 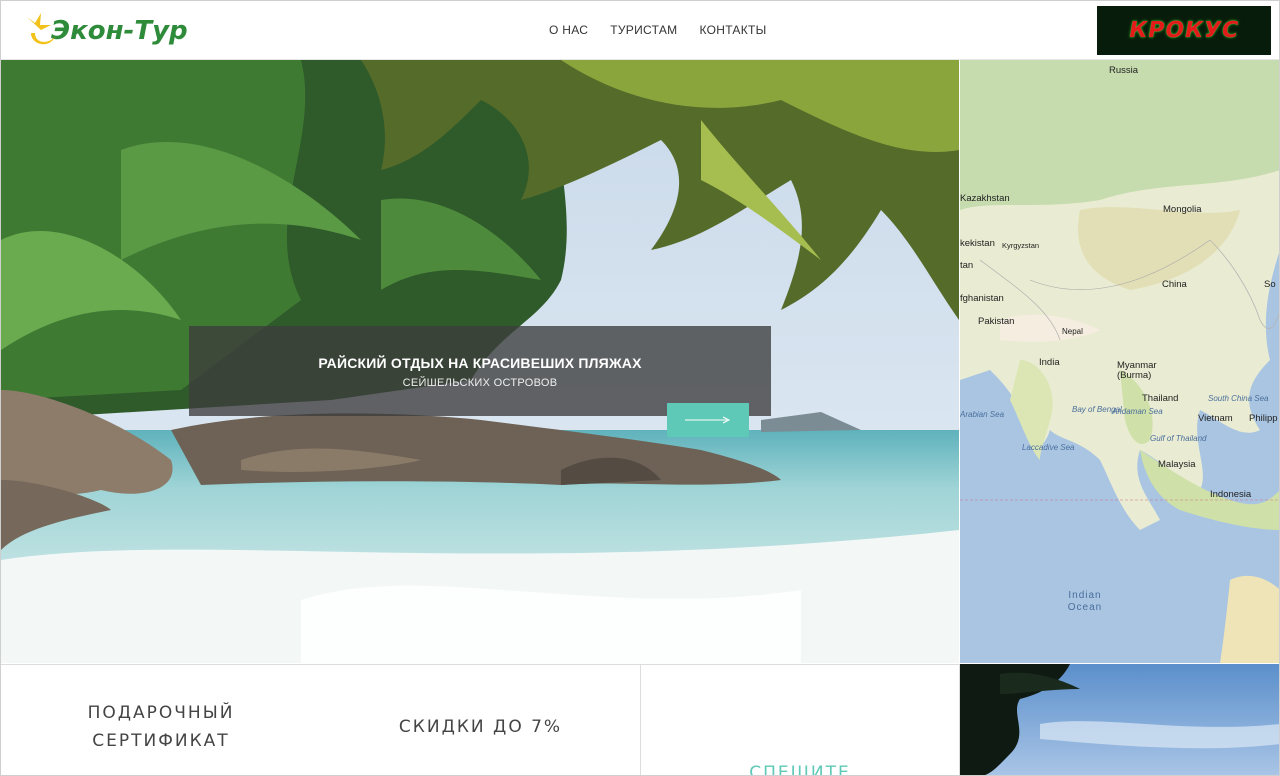 I want to click on partner-logo-text: КРОКУС, so click(x=1184, y=30).